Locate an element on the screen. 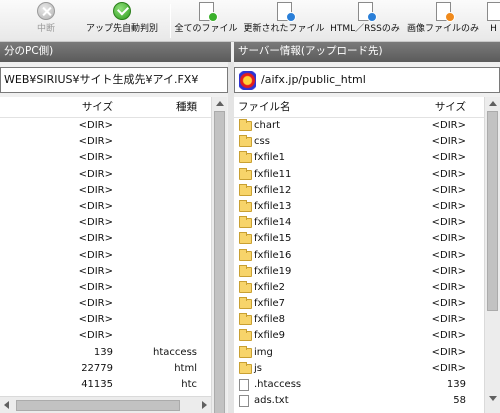 This screenshot has width=500, height=413. table-row: img <DIR> is located at coordinates (359, 353).